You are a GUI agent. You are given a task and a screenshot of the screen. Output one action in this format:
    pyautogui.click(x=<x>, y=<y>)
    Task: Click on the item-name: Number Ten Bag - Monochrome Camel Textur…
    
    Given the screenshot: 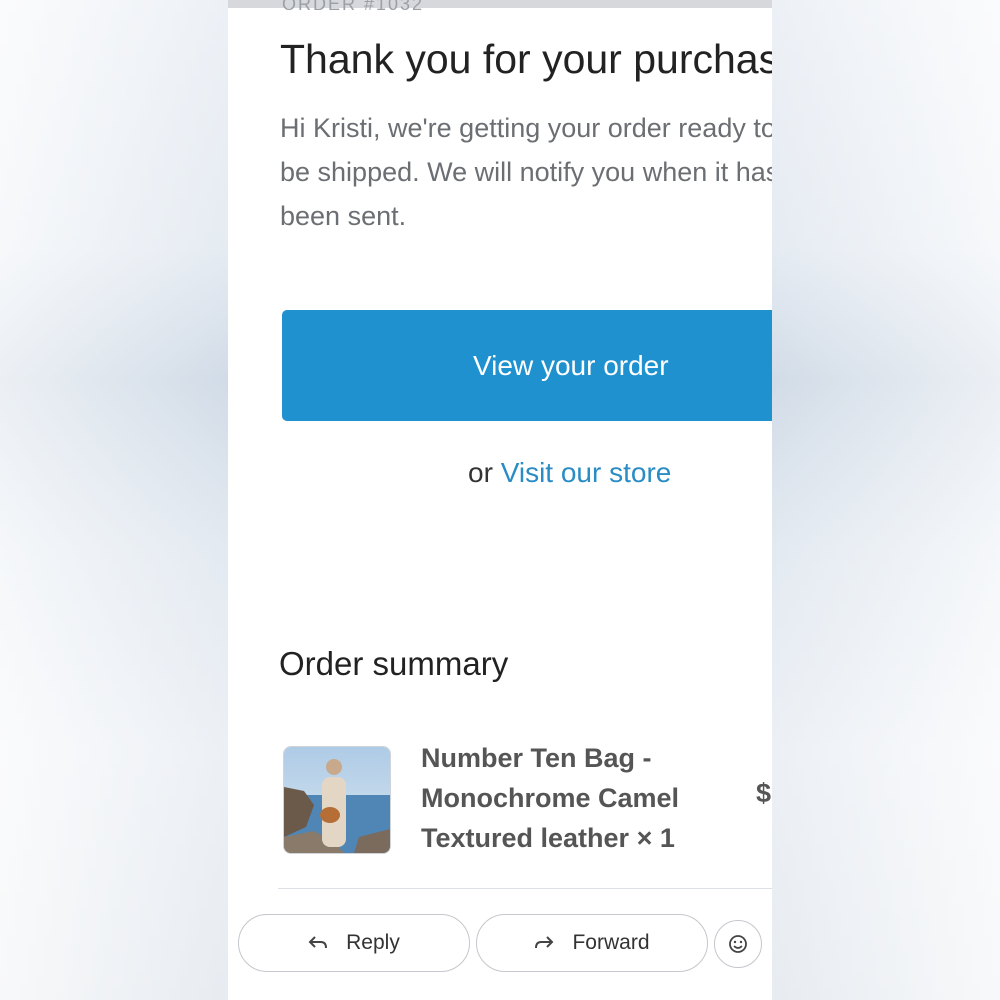 What is the action you would take?
    pyautogui.click(x=550, y=798)
    